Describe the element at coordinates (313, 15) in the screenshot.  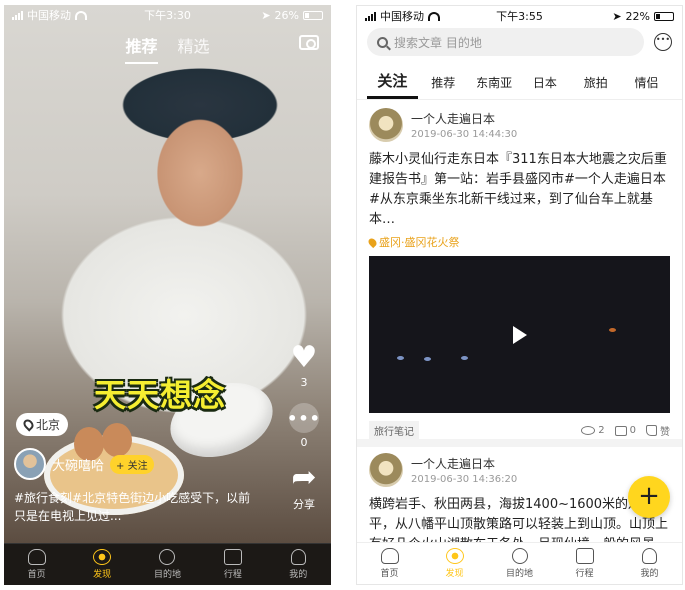
I see `battery-icon` at that location.